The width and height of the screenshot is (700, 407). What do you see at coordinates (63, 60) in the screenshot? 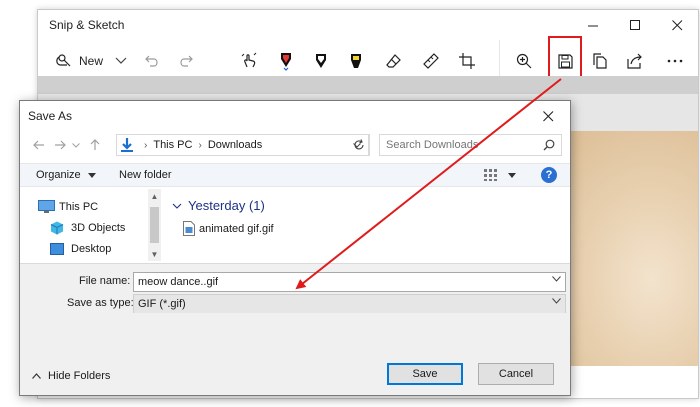
I see `new-snip-icon` at bounding box center [63, 60].